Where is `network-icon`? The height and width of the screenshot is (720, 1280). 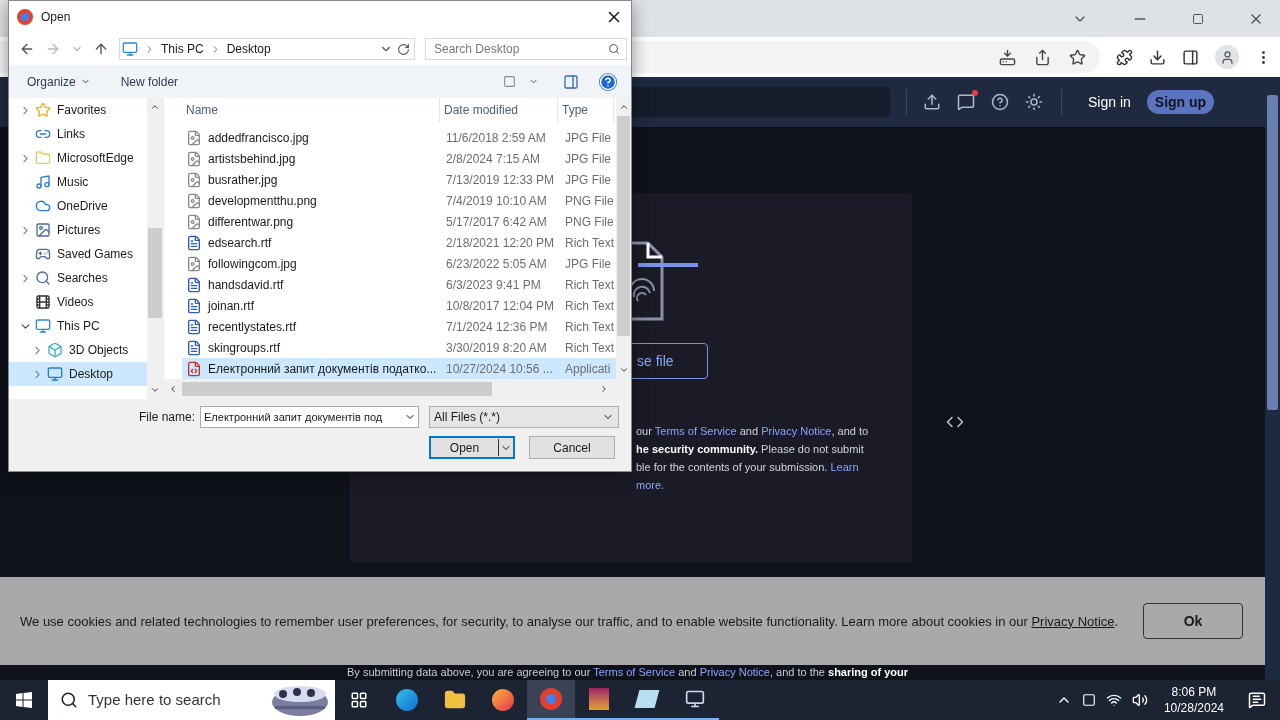 network-icon is located at coordinates (1113, 700).